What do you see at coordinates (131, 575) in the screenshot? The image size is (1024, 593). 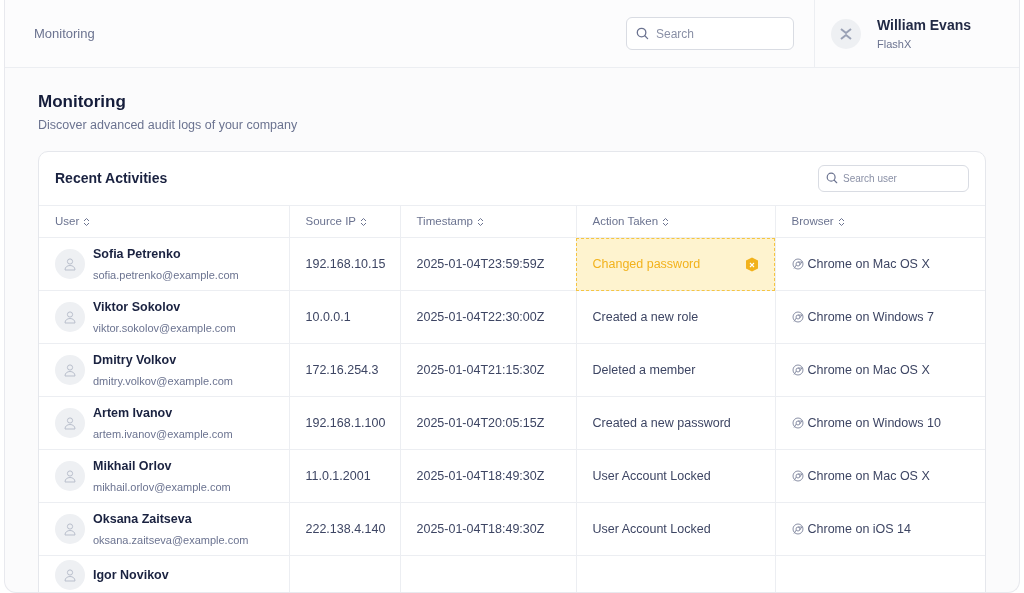 I see `user-name: Igor Novikov` at bounding box center [131, 575].